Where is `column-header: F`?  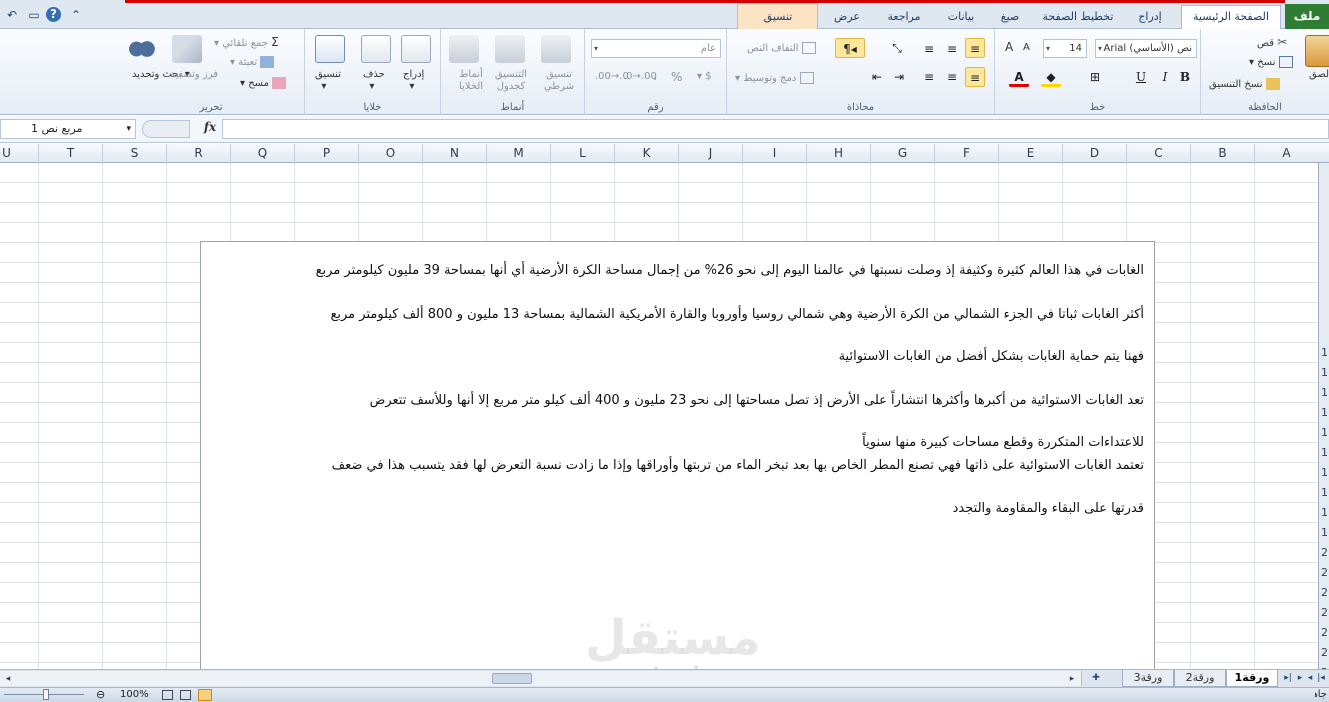
column-header: F is located at coordinates (966, 153).